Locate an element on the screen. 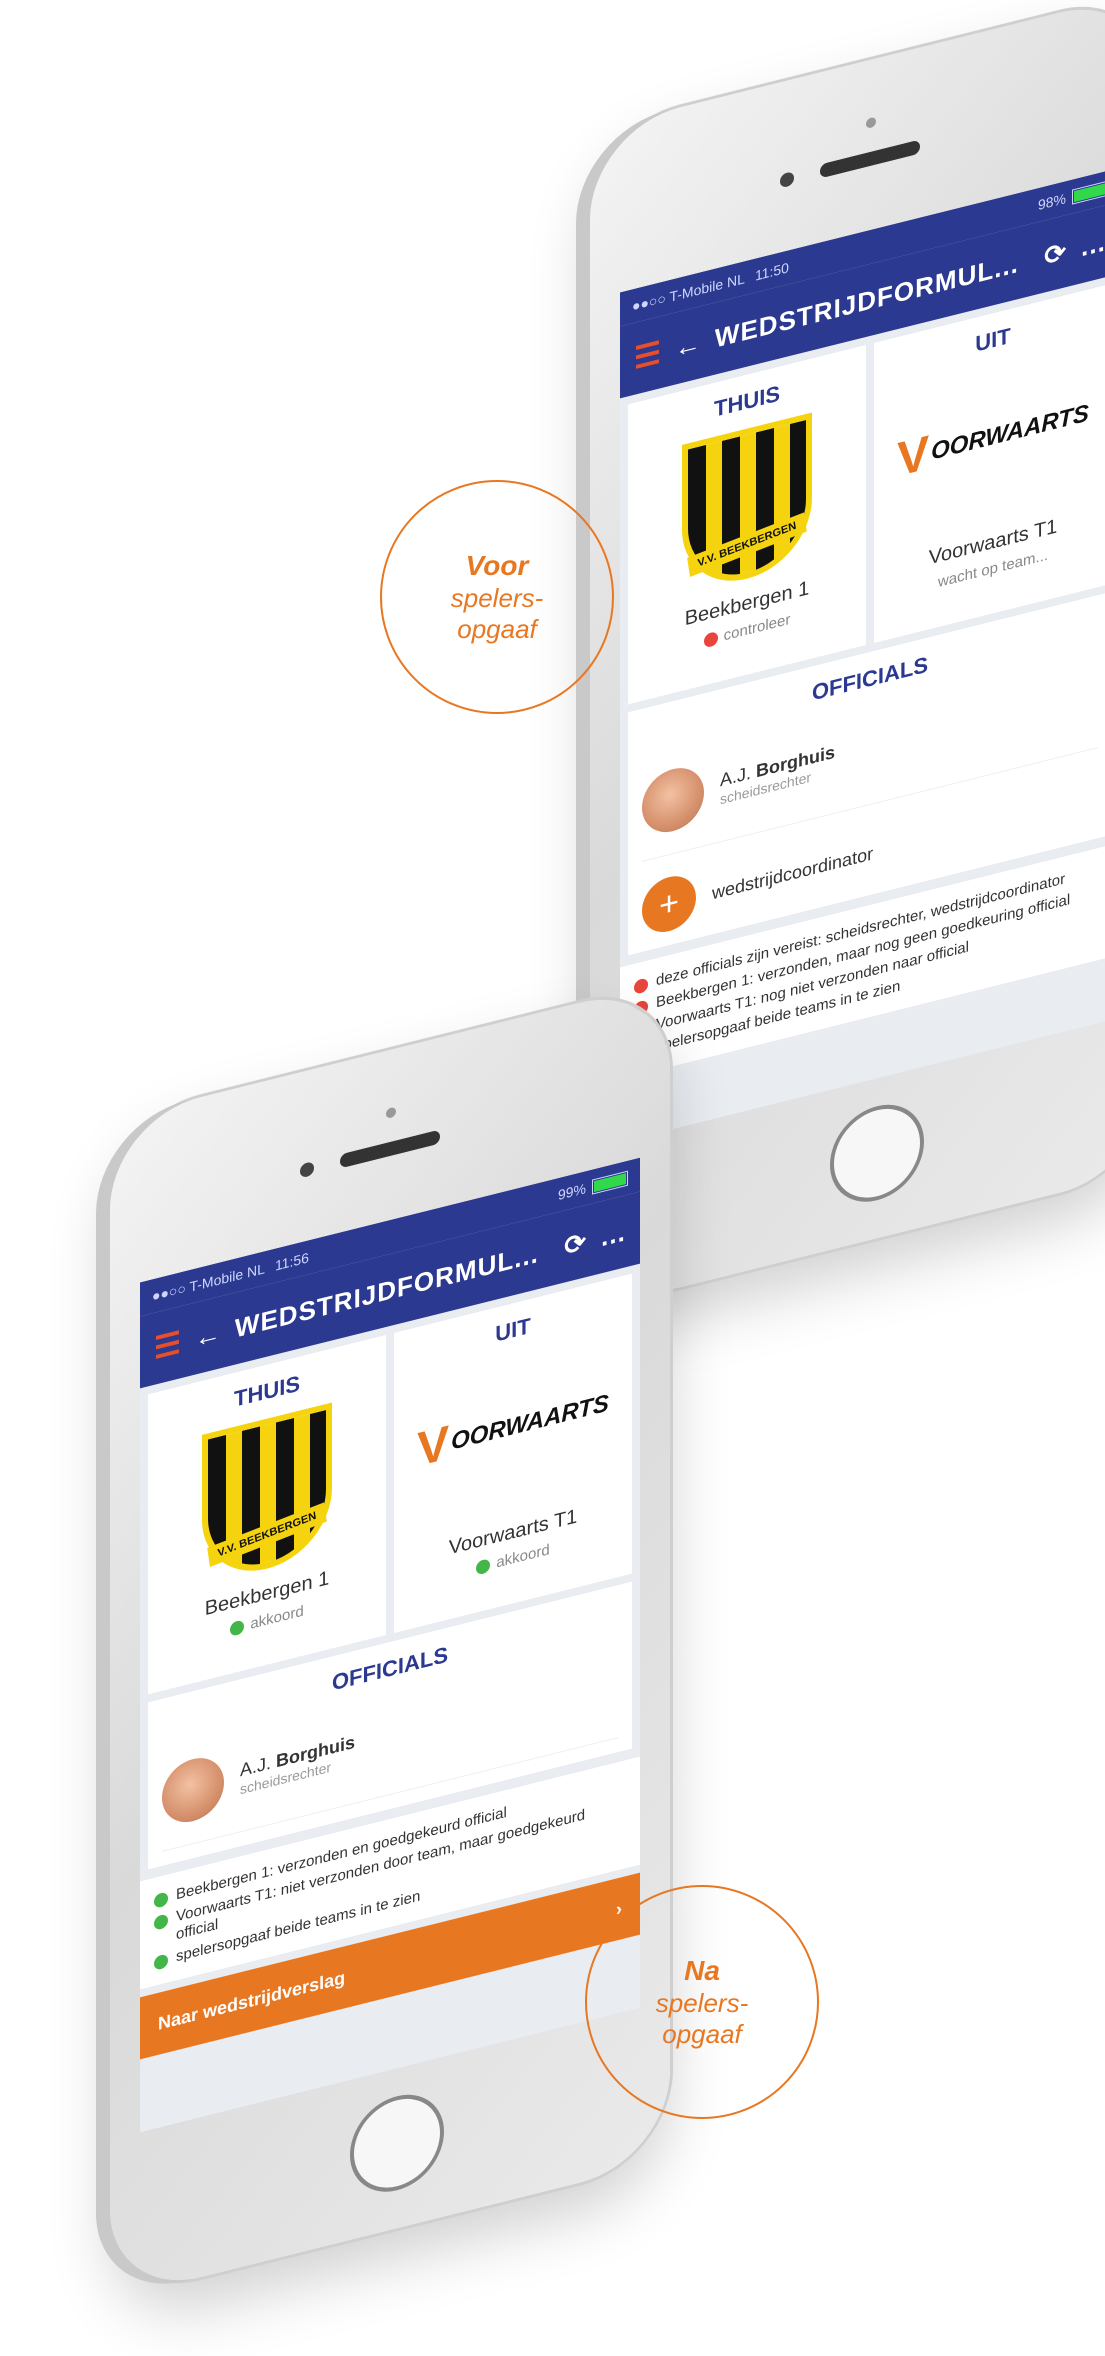  callout-na-line2: opgaaf is located at coordinates (702, 2033).